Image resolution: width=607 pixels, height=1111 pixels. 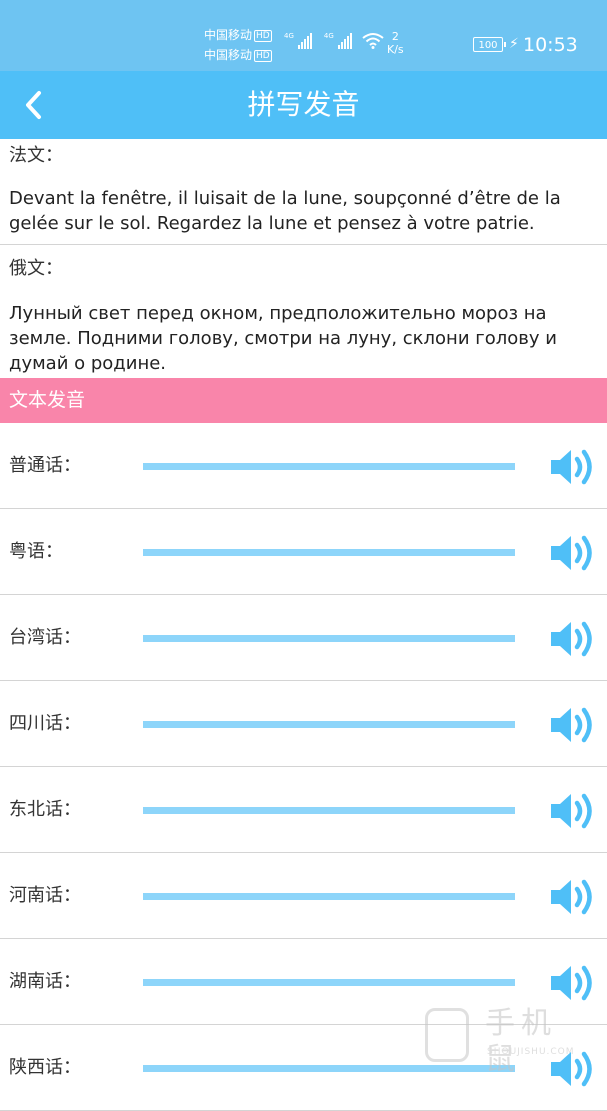 I want to click on signal-tag-2: 4G, so click(x=328, y=36).